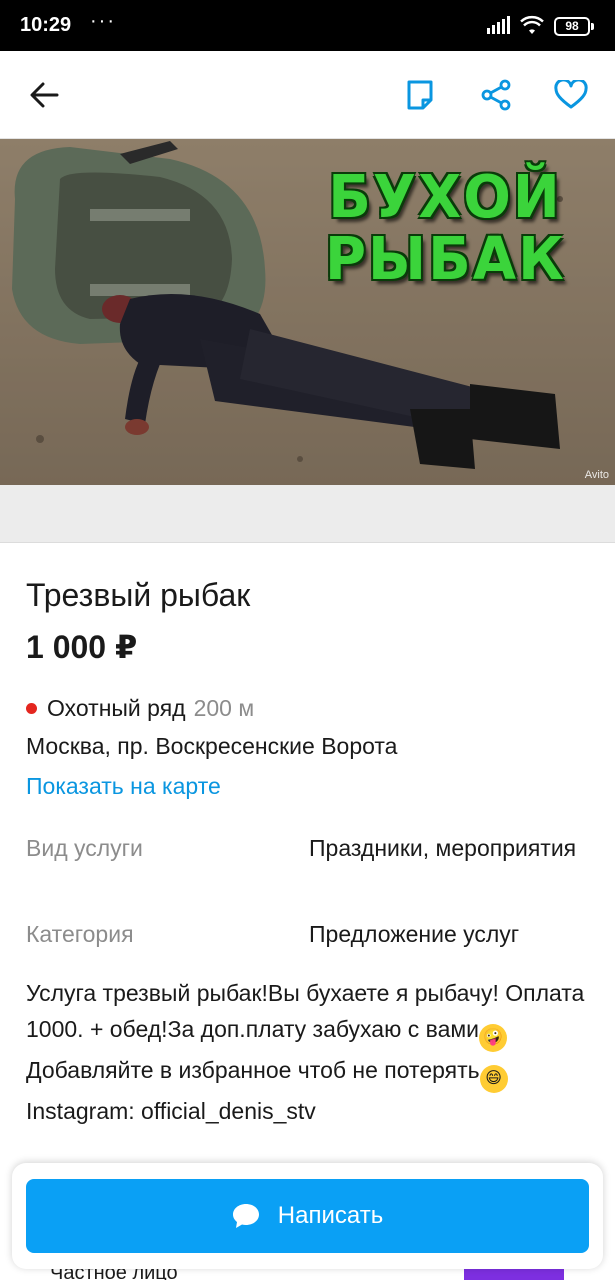 This screenshot has width=615, height=1280. I want to click on share-button, so click(496, 95).